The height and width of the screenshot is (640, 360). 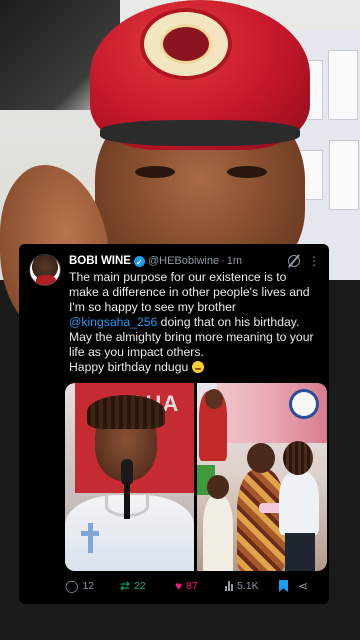 What do you see at coordinates (303, 586) in the screenshot?
I see `share-icon: ⋖` at bounding box center [303, 586].